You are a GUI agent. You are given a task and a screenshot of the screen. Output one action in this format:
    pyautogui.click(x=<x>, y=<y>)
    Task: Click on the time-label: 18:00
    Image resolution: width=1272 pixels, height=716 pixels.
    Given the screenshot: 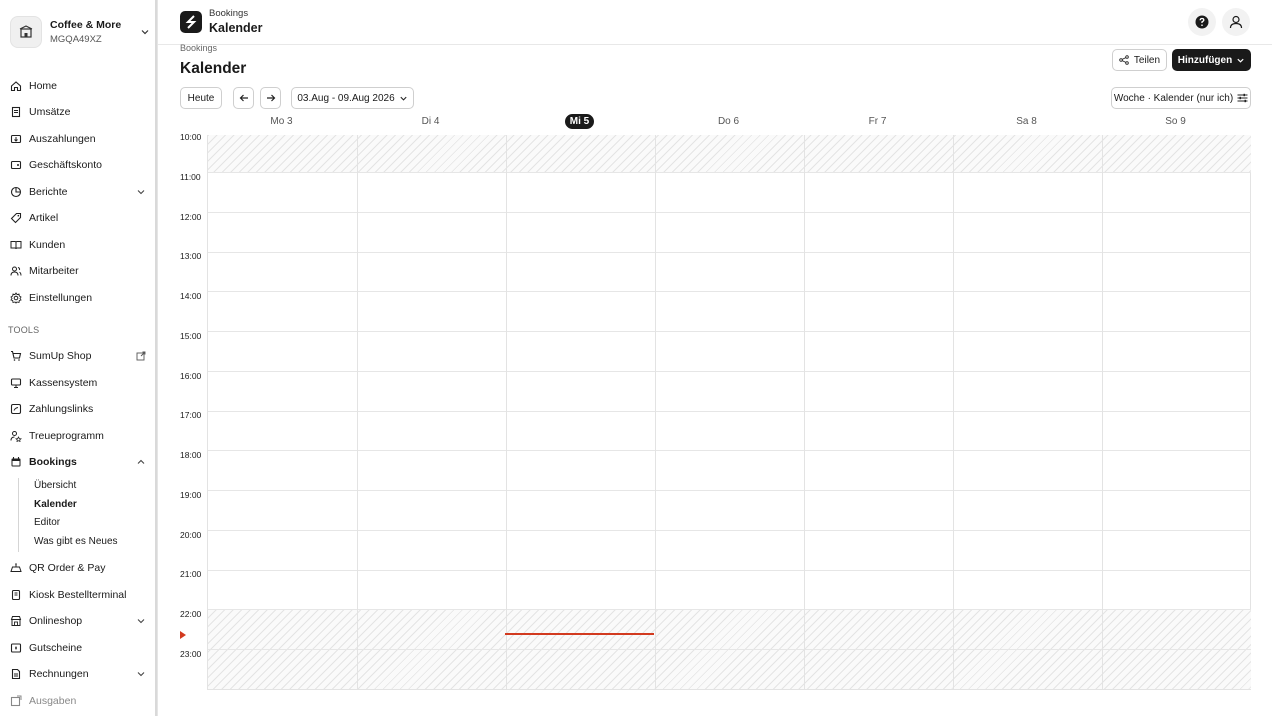 What is the action you would take?
    pyautogui.click(x=191, y=455)
    